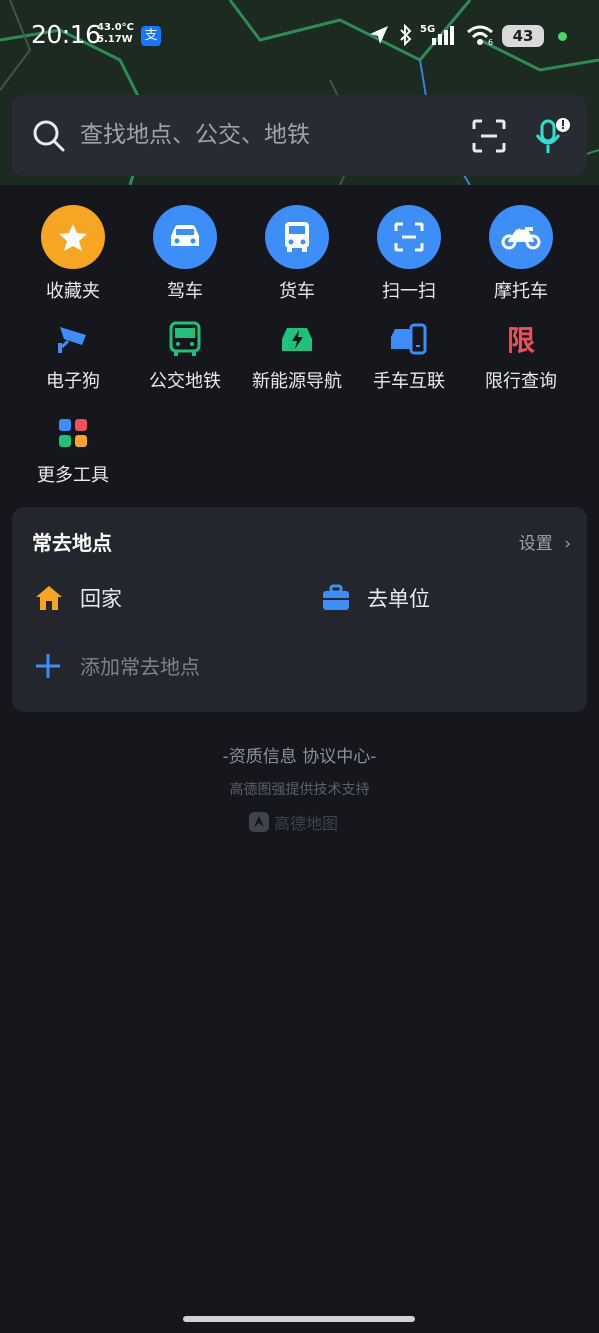 Image resolution: width=599 pixels, height=1333 pixels. I want to click on footer-credit: 高德图强提供技术支持, so click(299, 790).